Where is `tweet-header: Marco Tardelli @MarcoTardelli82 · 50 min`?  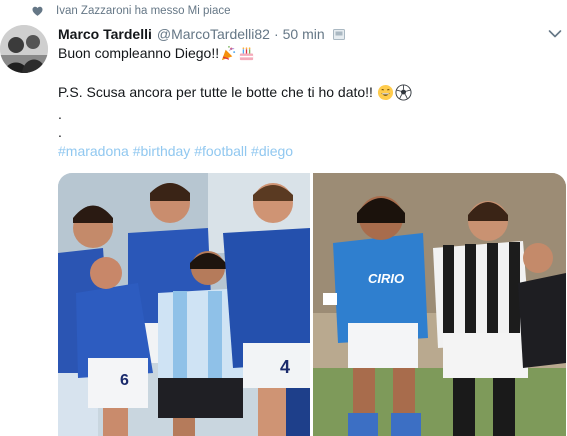 tweet-header: Marco Tardelli @MarcoTardelli82 · 50 min is located at coordinates (201, 34).